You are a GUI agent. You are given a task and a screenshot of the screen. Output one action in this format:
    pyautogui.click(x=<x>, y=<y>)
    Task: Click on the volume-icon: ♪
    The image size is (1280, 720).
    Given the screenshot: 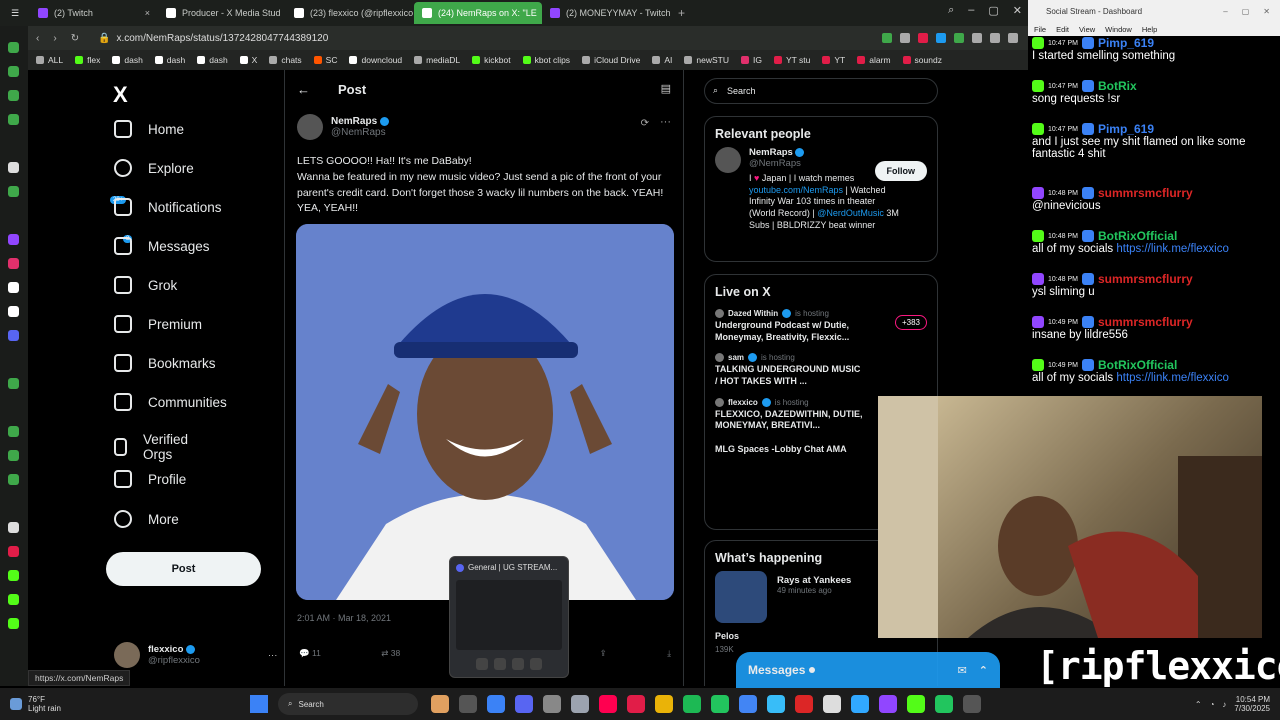 What is the action you would take?
    pyautogui.click(x=1224, y=704)
    